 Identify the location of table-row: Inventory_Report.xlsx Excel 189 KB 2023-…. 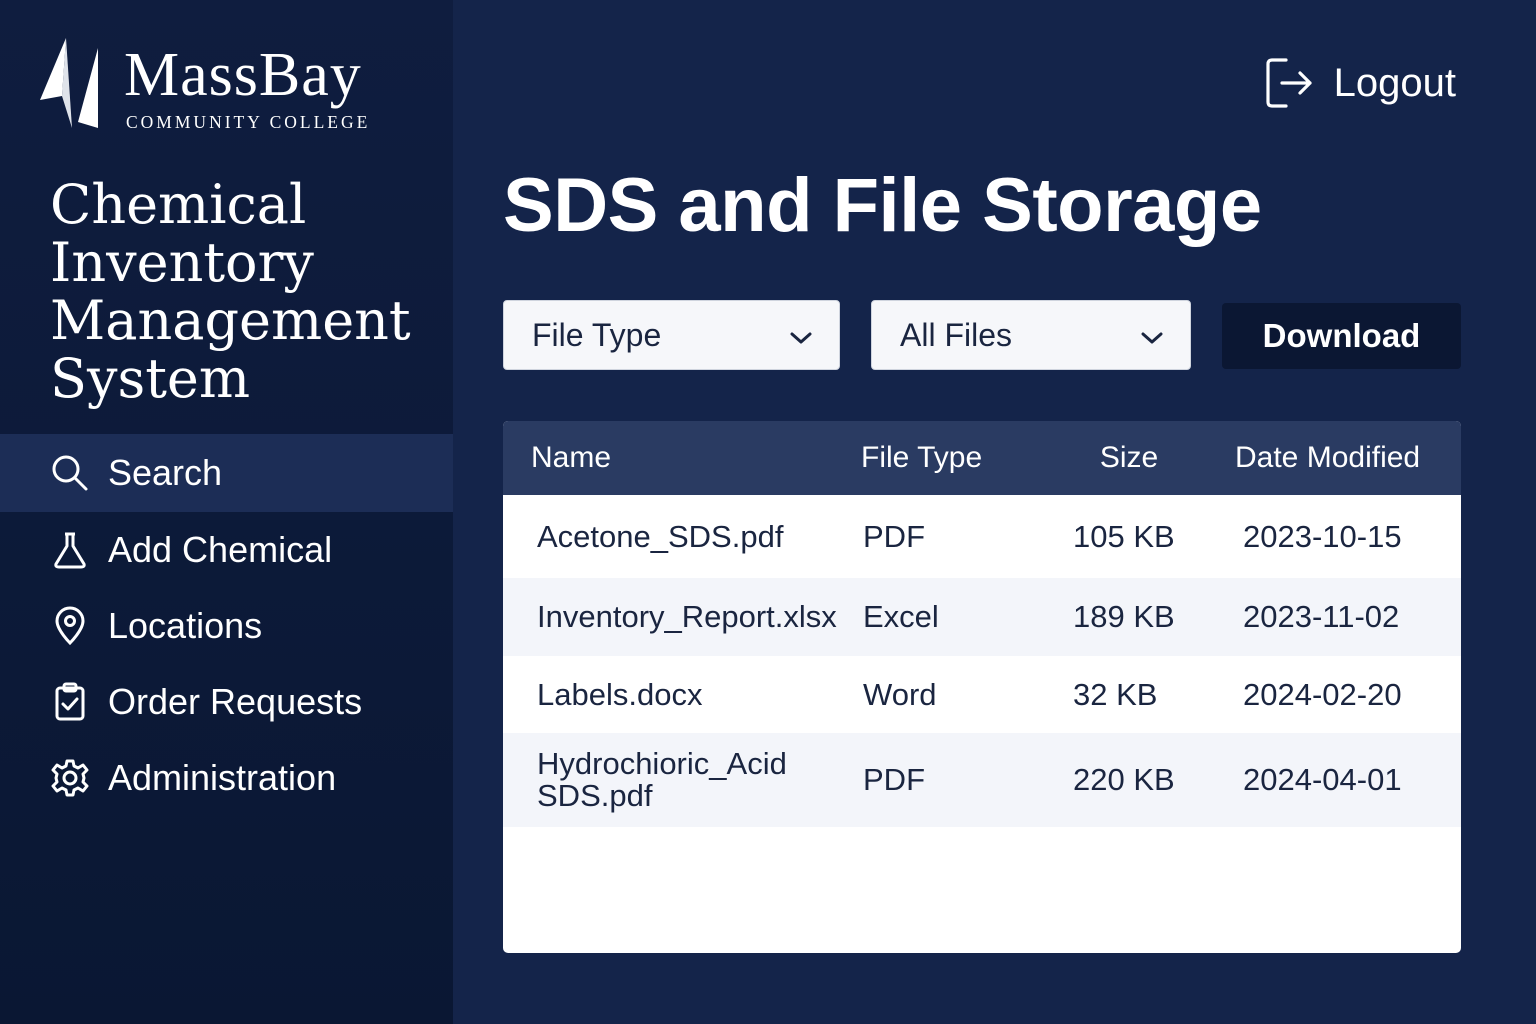
(982, 617).